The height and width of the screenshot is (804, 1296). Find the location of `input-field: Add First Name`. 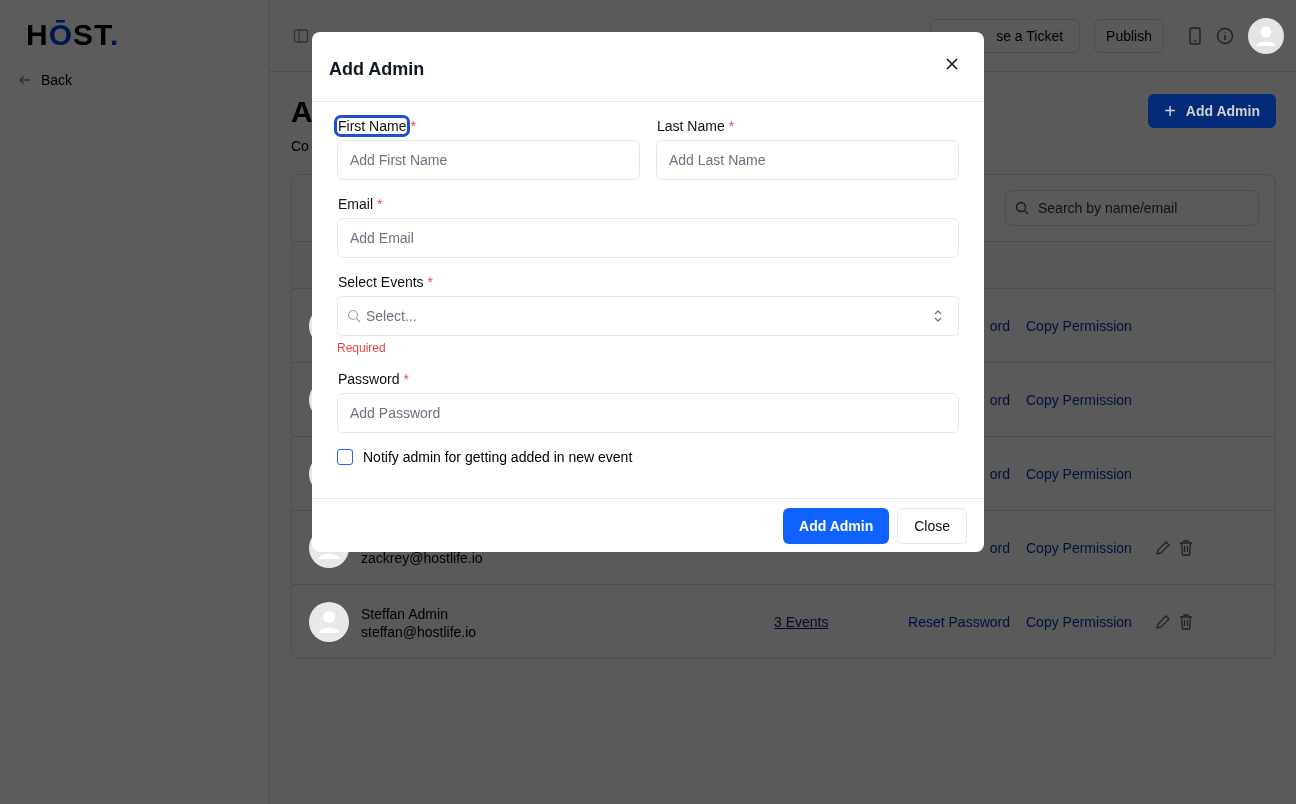

input-field: Add First Name is located at coordinates (488, 160).